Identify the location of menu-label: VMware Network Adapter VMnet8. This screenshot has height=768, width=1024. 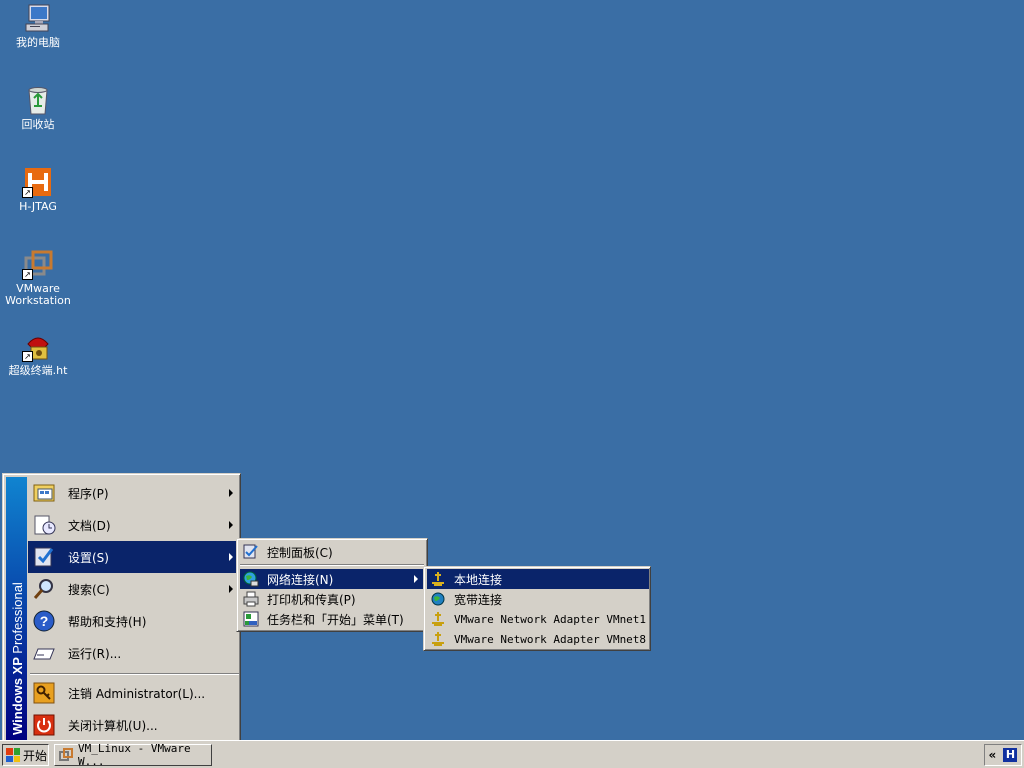
(550, 639).